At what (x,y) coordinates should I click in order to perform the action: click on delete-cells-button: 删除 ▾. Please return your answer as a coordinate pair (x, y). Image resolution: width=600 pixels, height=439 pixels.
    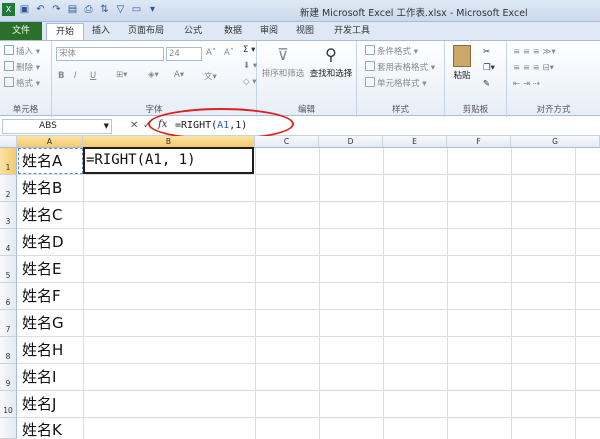
    Looking at the image, I should click on (22, 67).